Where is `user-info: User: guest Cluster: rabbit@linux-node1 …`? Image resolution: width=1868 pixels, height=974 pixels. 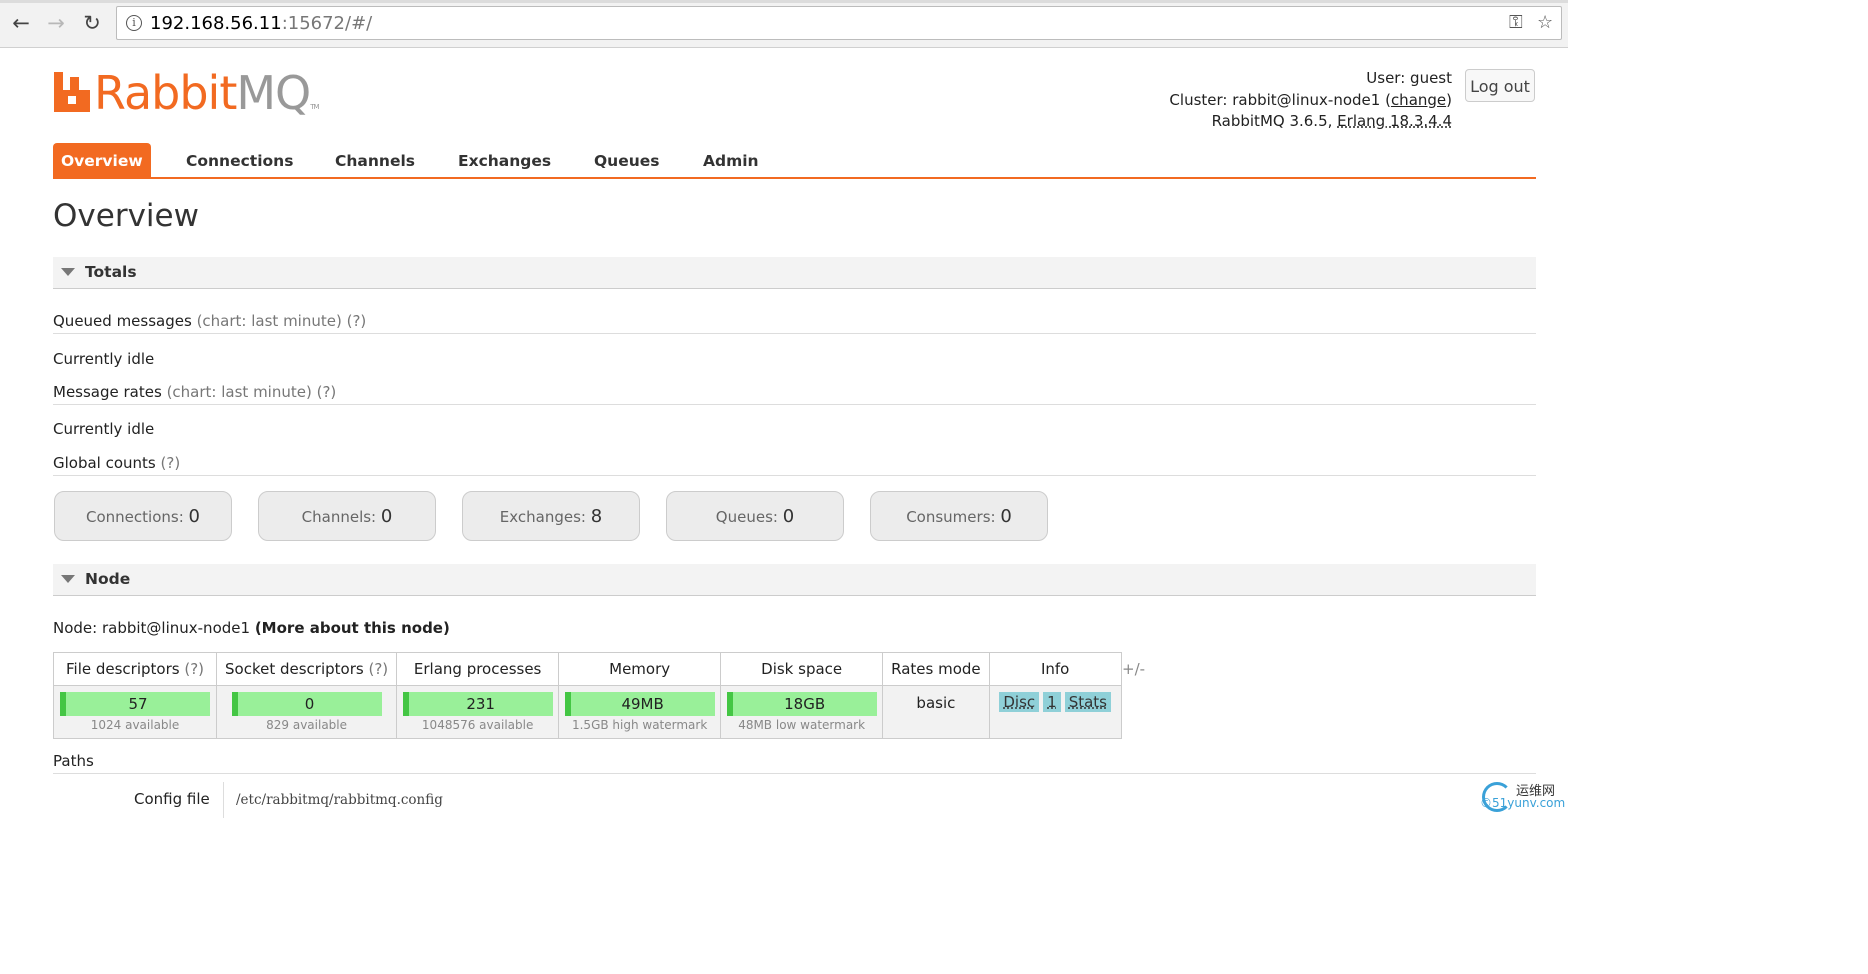
user-info: User: guest Cluster: rabbit@linux-node1 … is located at coordinates (1310, 99).